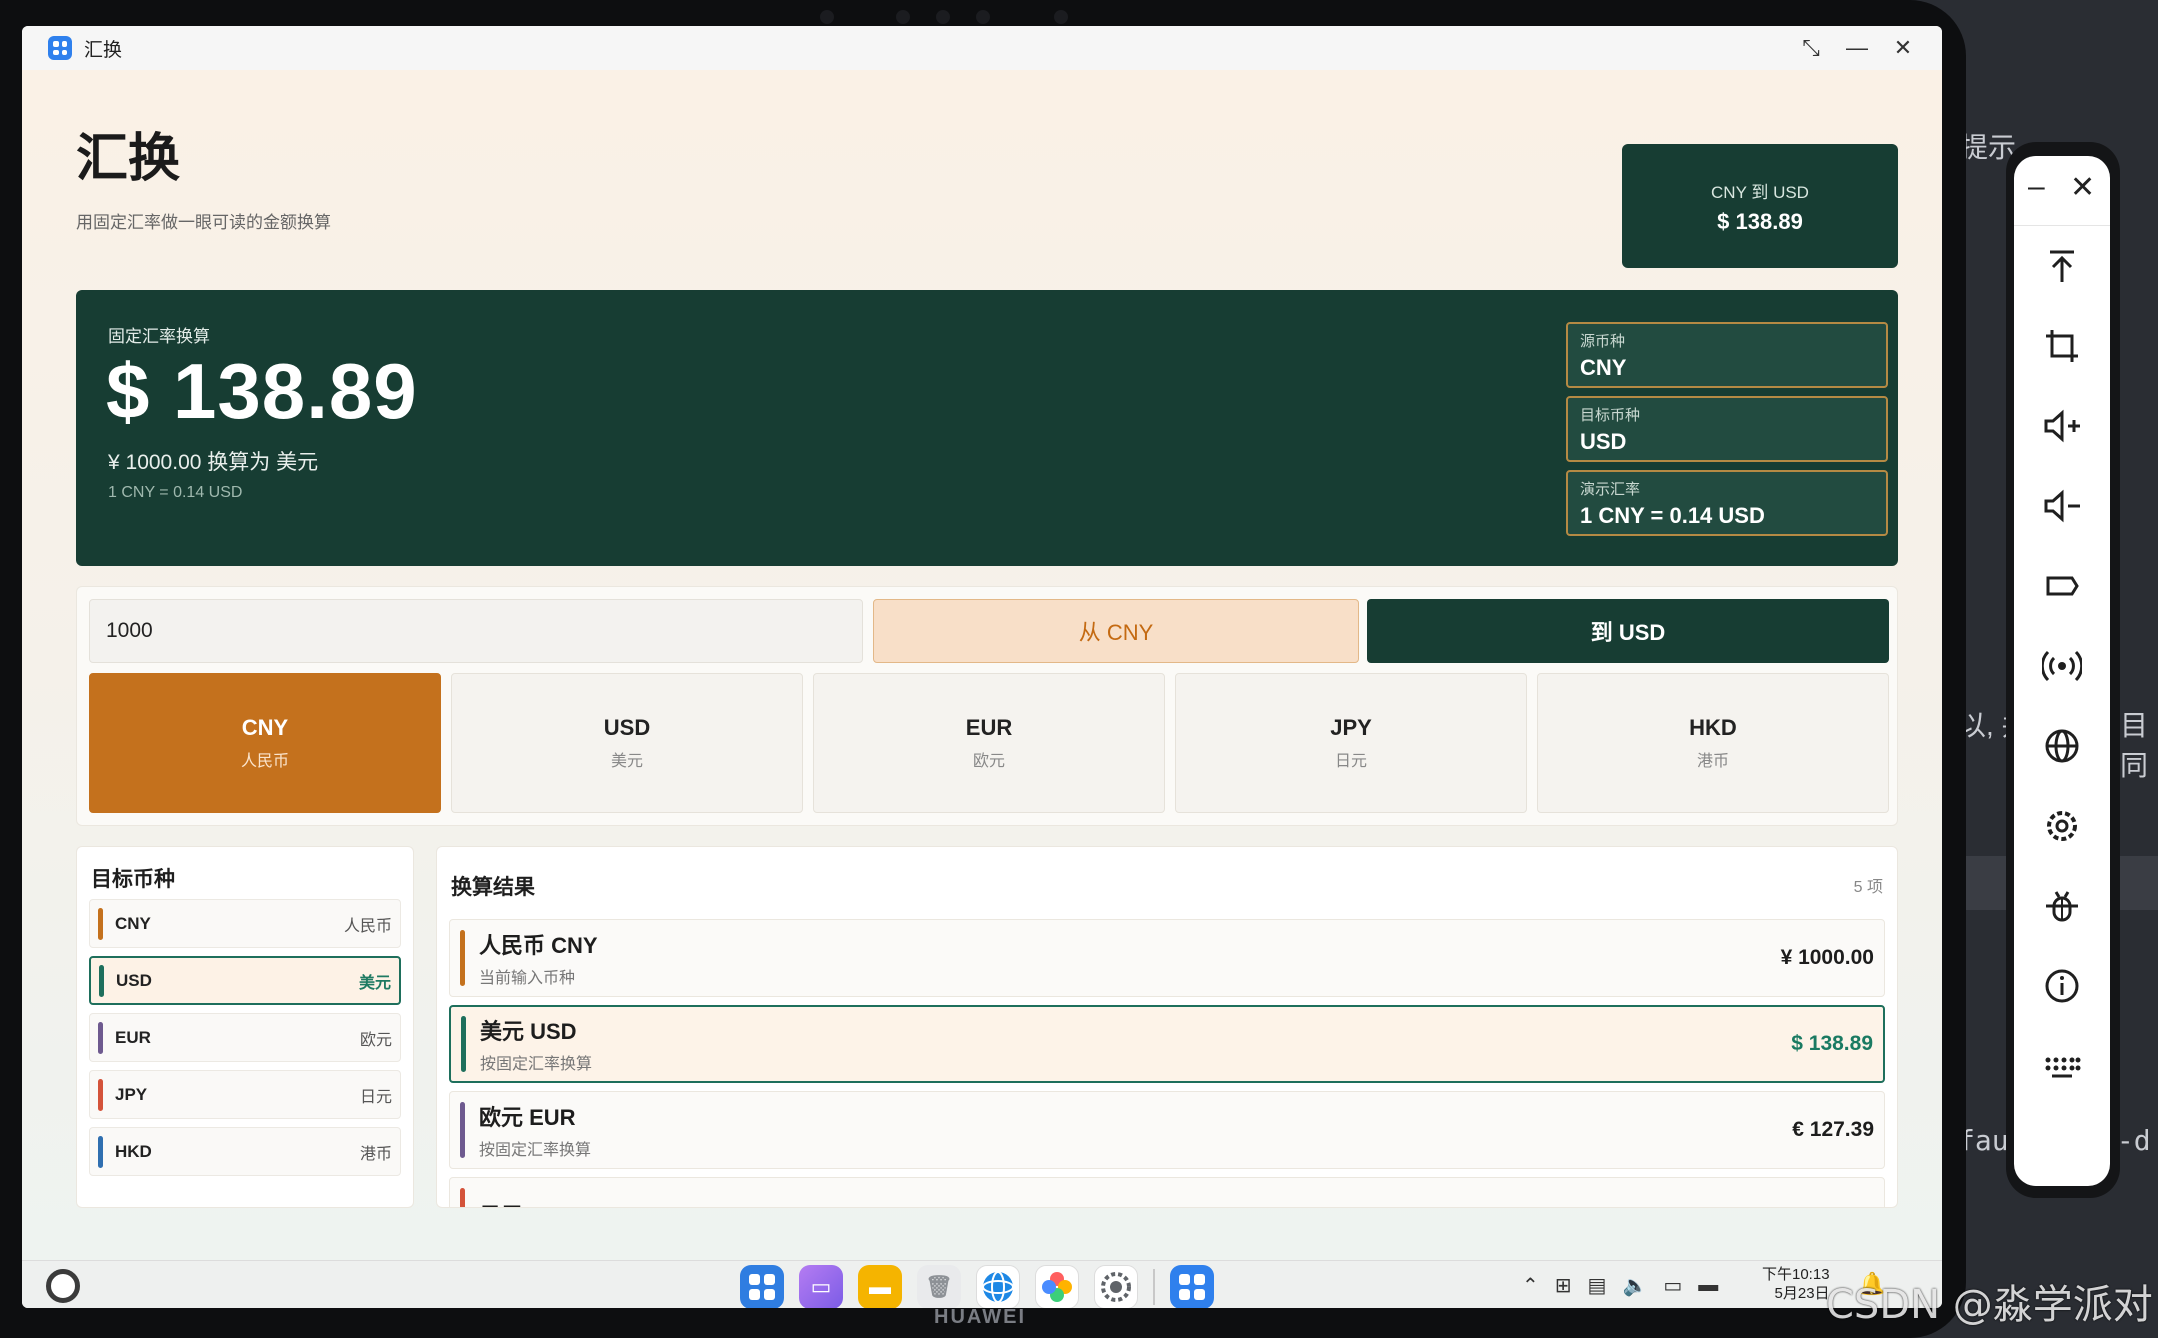 The image size is (2158, 1338). I want to click on from-currency-button: 从 CNY, so click(1116, 631).